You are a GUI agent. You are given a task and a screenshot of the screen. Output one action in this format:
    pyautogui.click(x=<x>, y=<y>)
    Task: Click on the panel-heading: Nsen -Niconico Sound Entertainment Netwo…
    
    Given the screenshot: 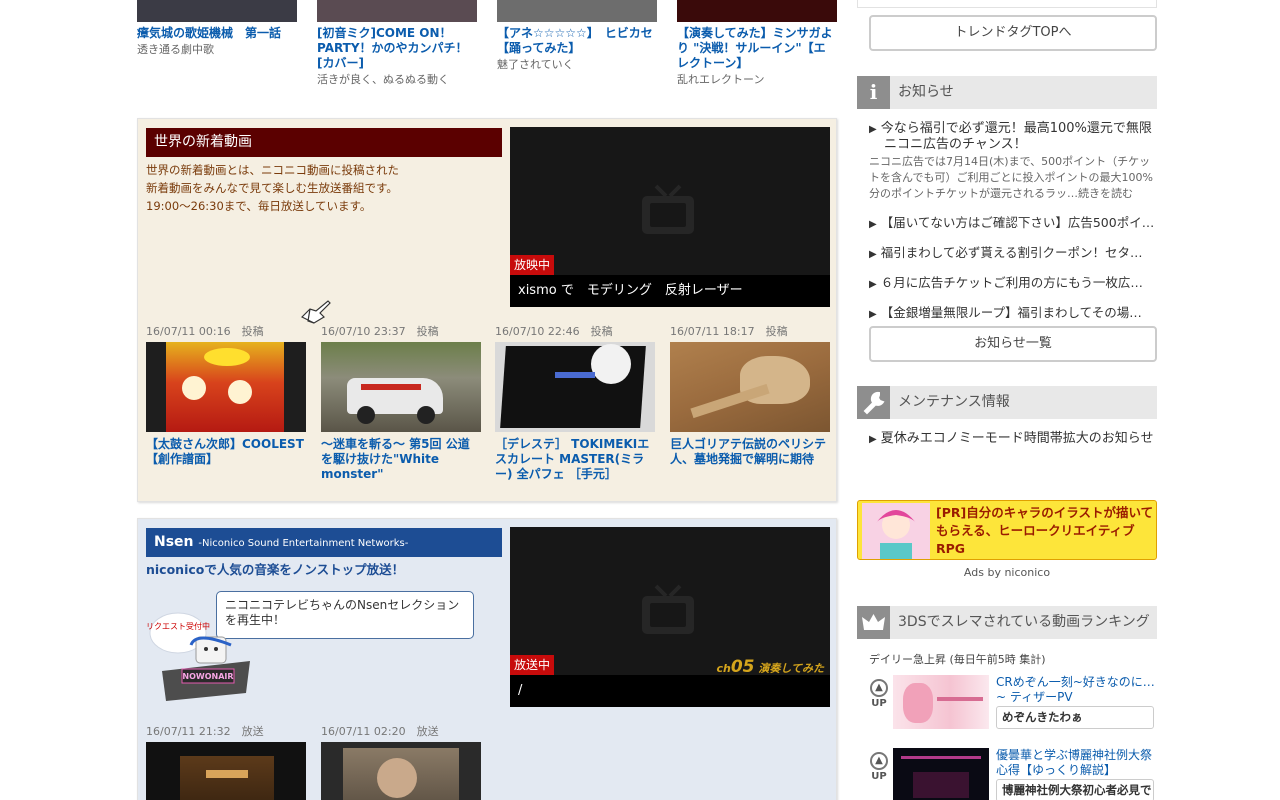 What is the action you would take?
    pyautogui.click(x=324, y=542)
    